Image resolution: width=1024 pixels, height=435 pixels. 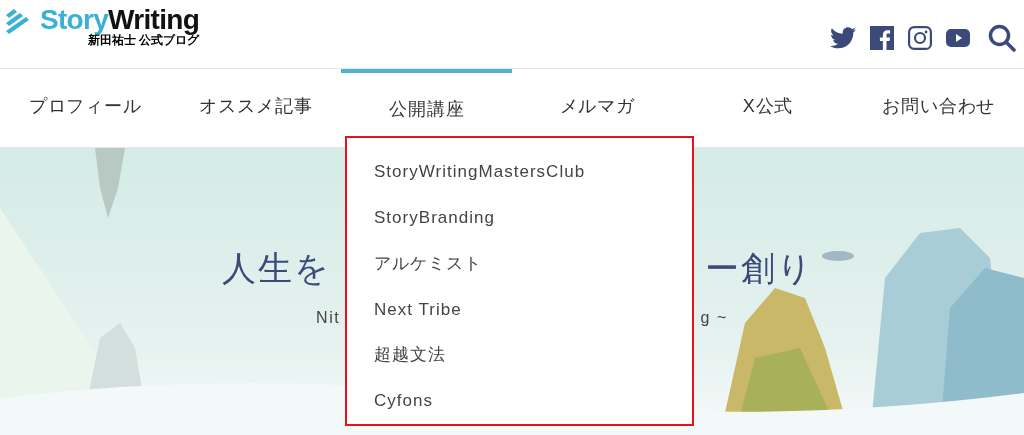 I want to click on hero-subtitle: g ~, so click(x=714, y=318).